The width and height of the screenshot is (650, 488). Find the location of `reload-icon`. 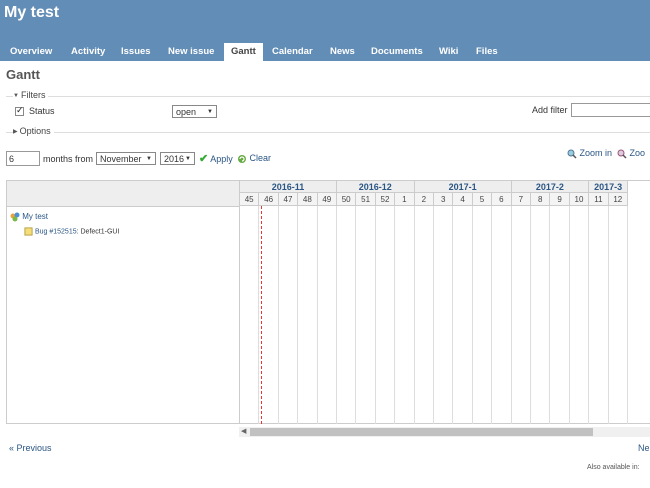

reload-icon is located at coordinates (242, 158).